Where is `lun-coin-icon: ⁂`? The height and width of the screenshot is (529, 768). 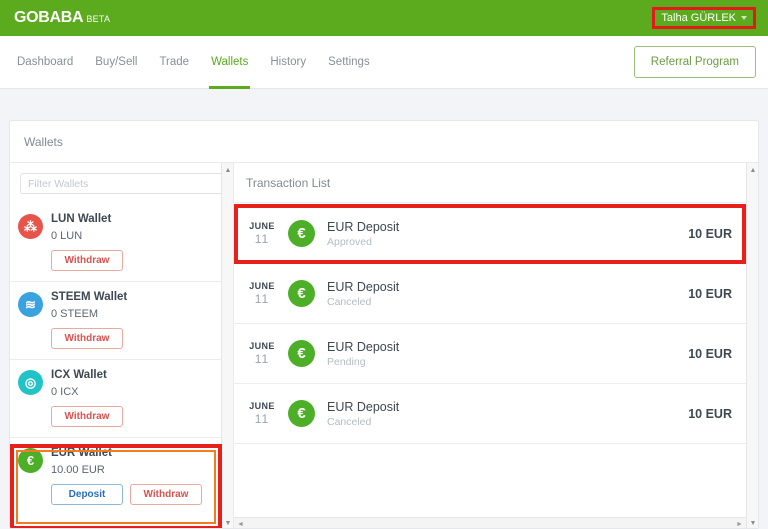 lun-coin-icon: ⁂ is located at coordinates (30, 226).